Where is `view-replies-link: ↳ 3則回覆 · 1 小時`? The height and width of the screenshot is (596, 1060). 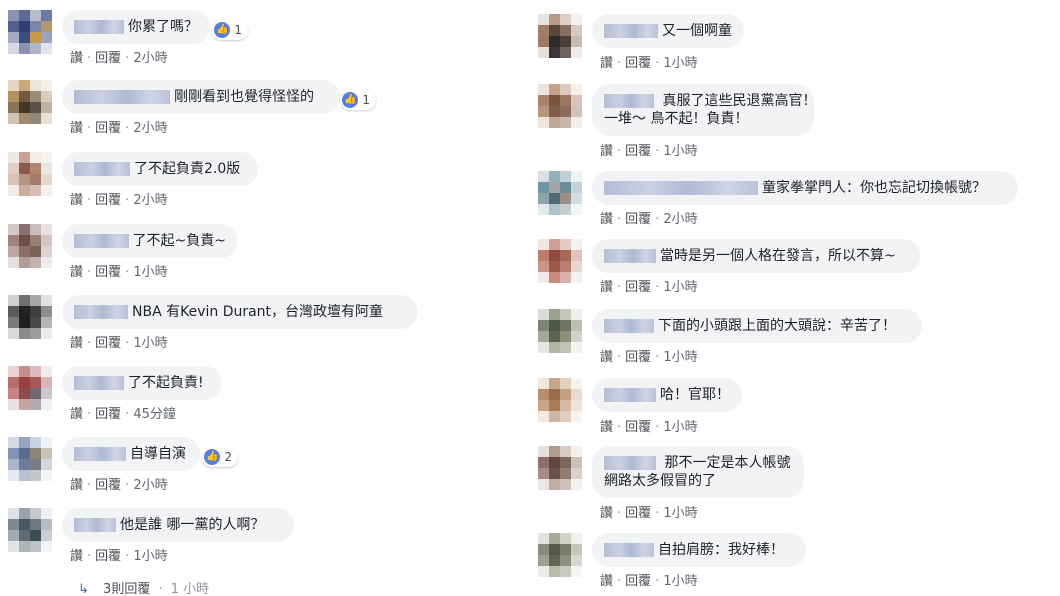
view-replies-link: ↳ 3則回覆 · 1 小時 is located at coordinates (143, 587).